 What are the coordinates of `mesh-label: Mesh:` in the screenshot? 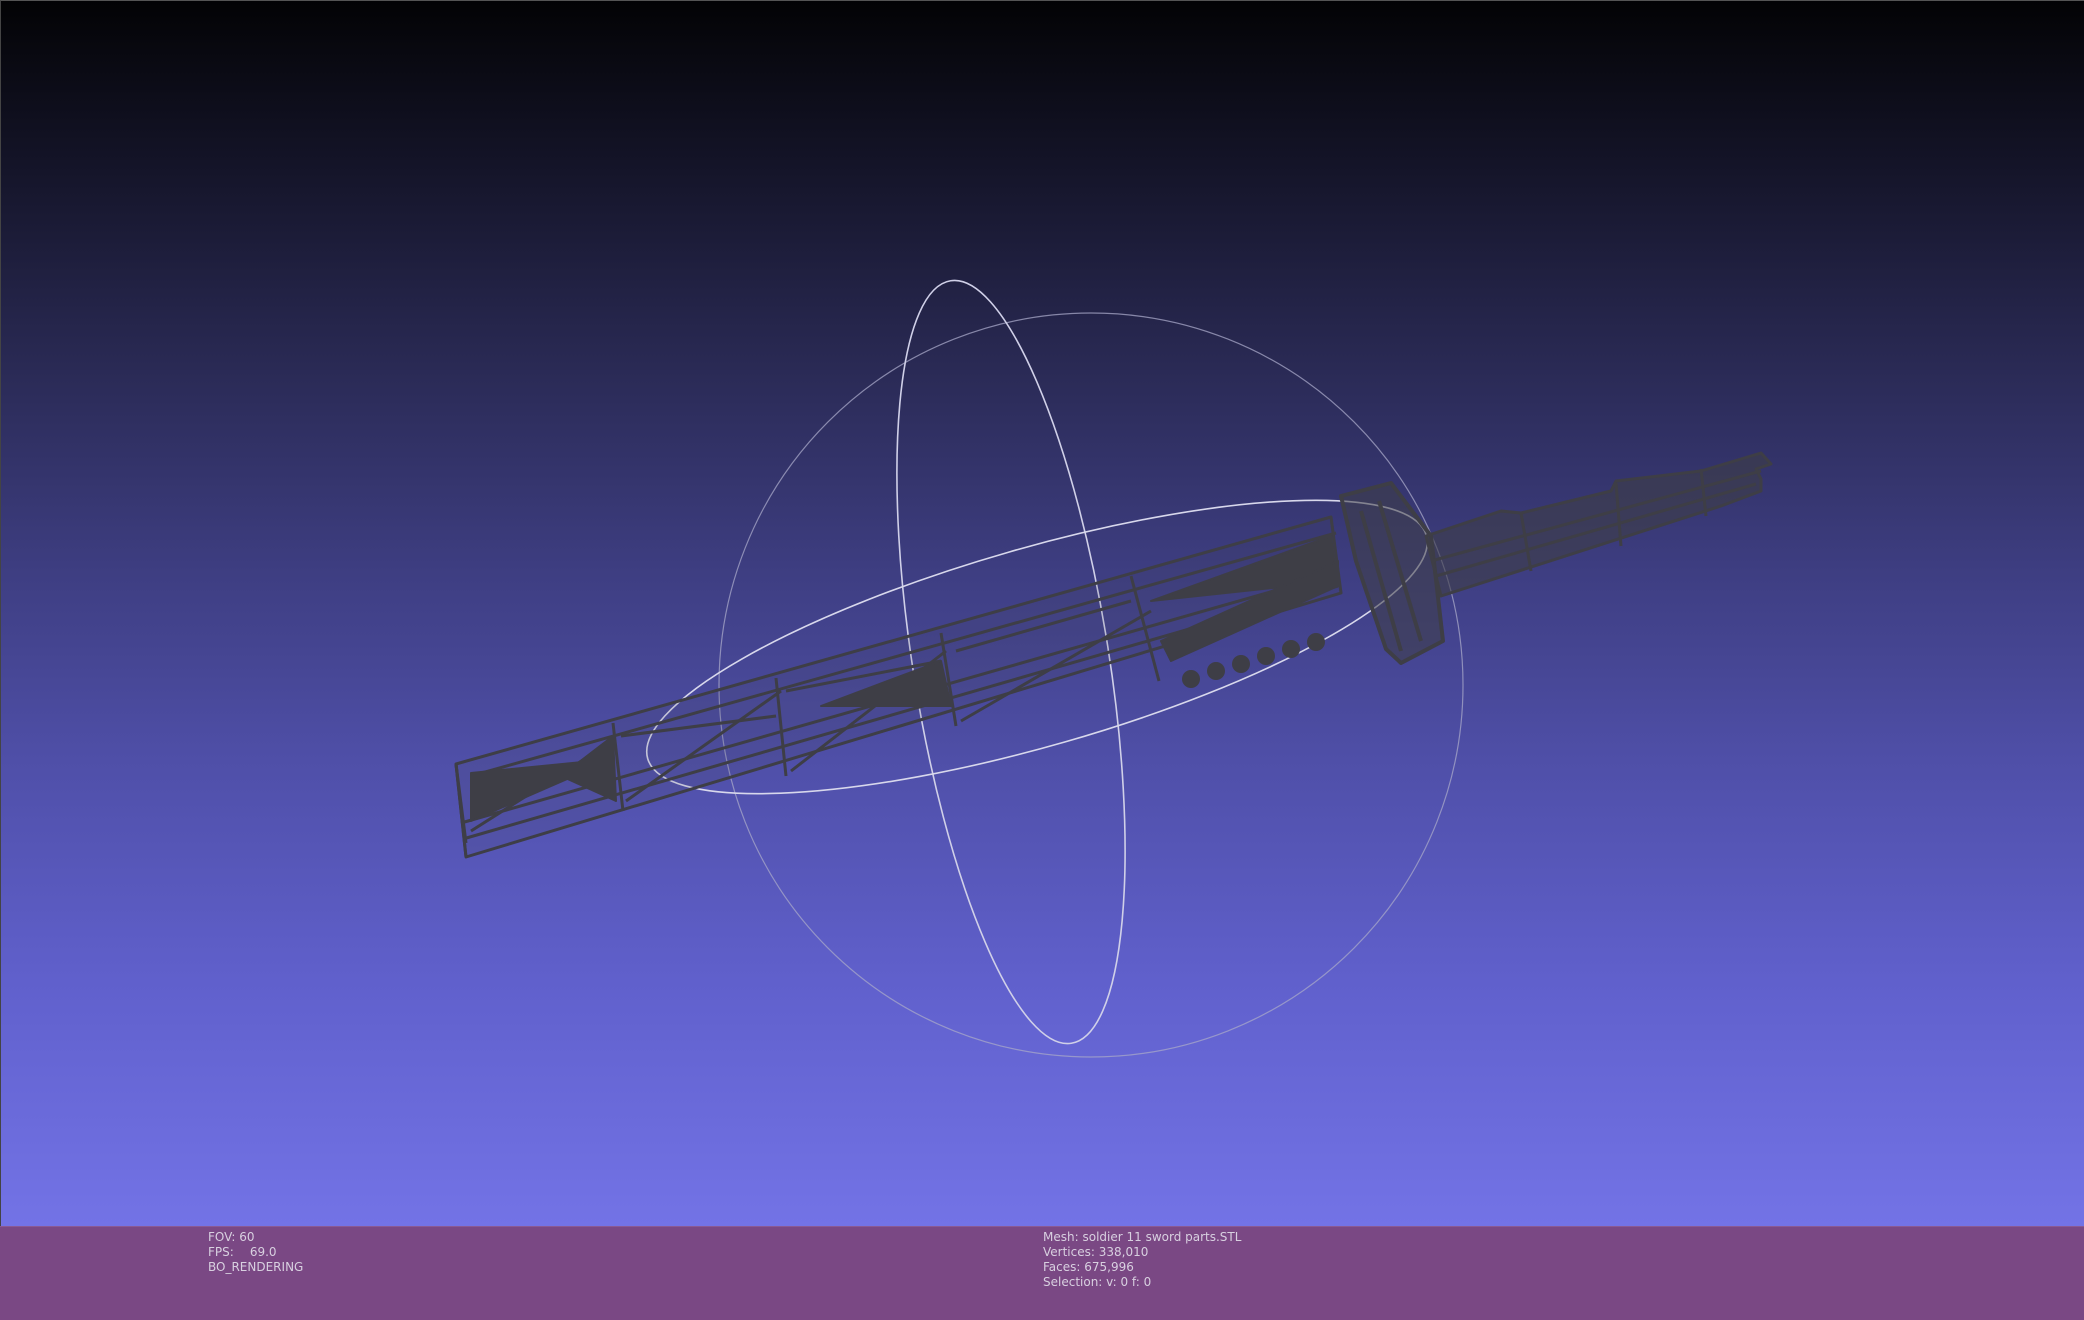 It's located at (1061, 1237).